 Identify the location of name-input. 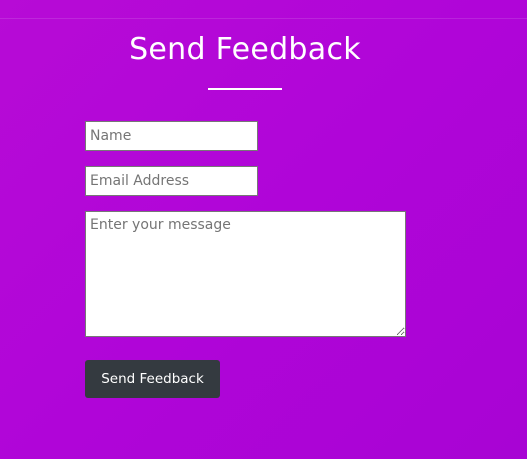
(171, 136).